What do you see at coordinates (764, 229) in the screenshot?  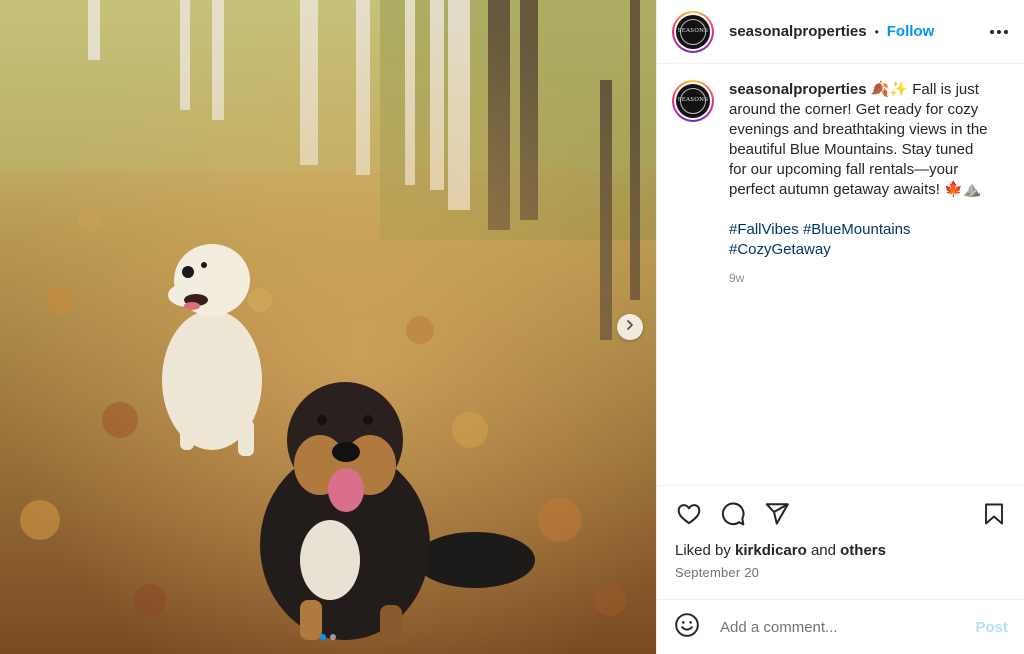 I see `hashtag-link: #FallVibes` at bounding box center [764, 229].